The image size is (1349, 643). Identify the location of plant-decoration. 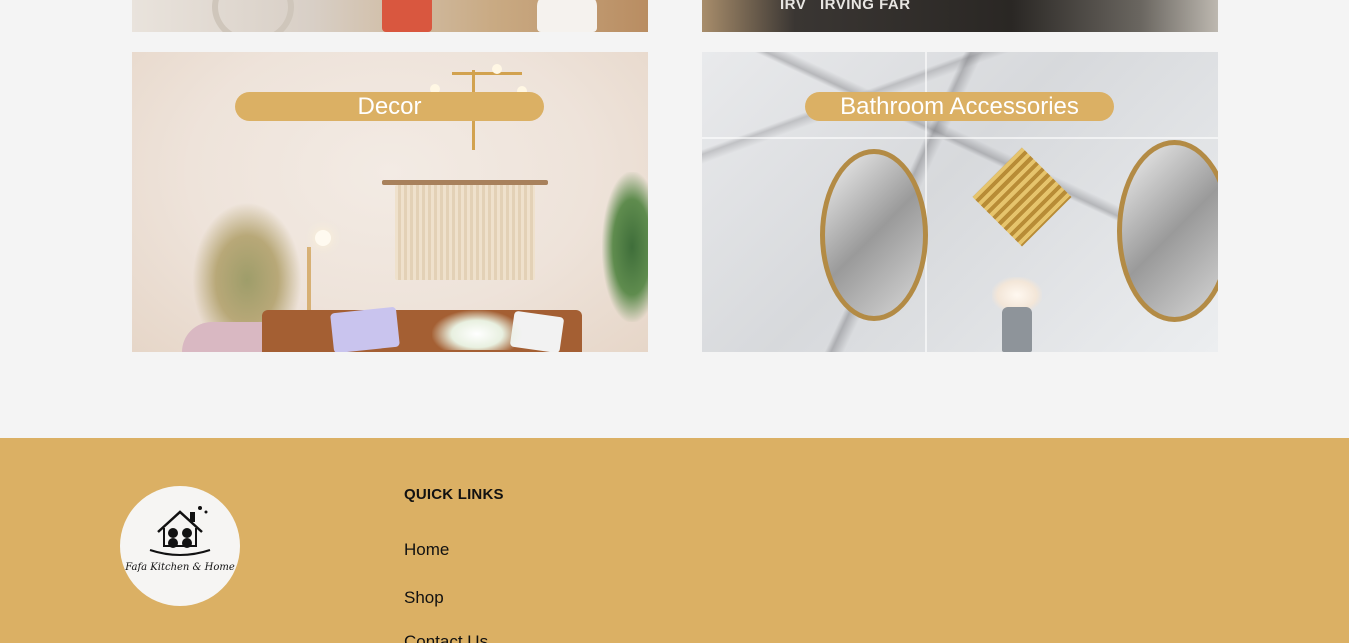
(625, 247).